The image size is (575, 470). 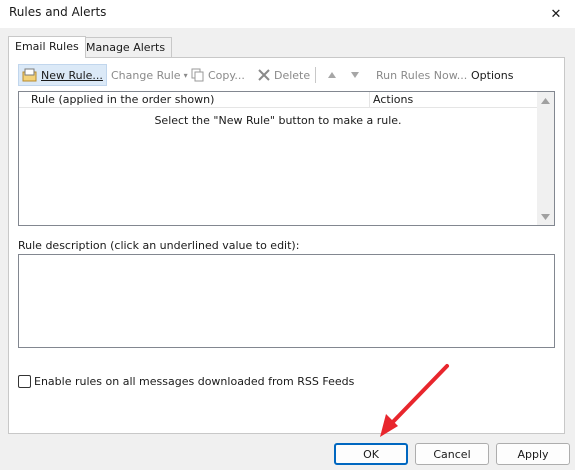 I want to click on arrow-down-icon, so click(x=355, y=75).